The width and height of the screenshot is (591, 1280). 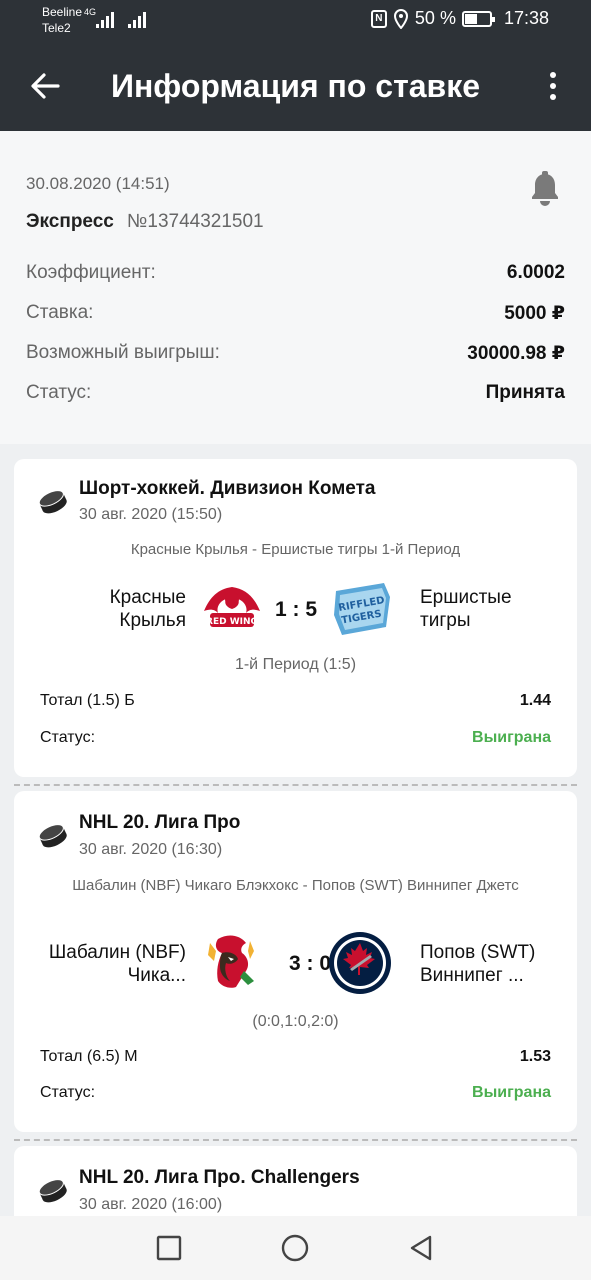 What do you see at coordinates (70, 221) in the screenshot?
I see `bet-type: Экспресс` at bounding box center [70, 221].